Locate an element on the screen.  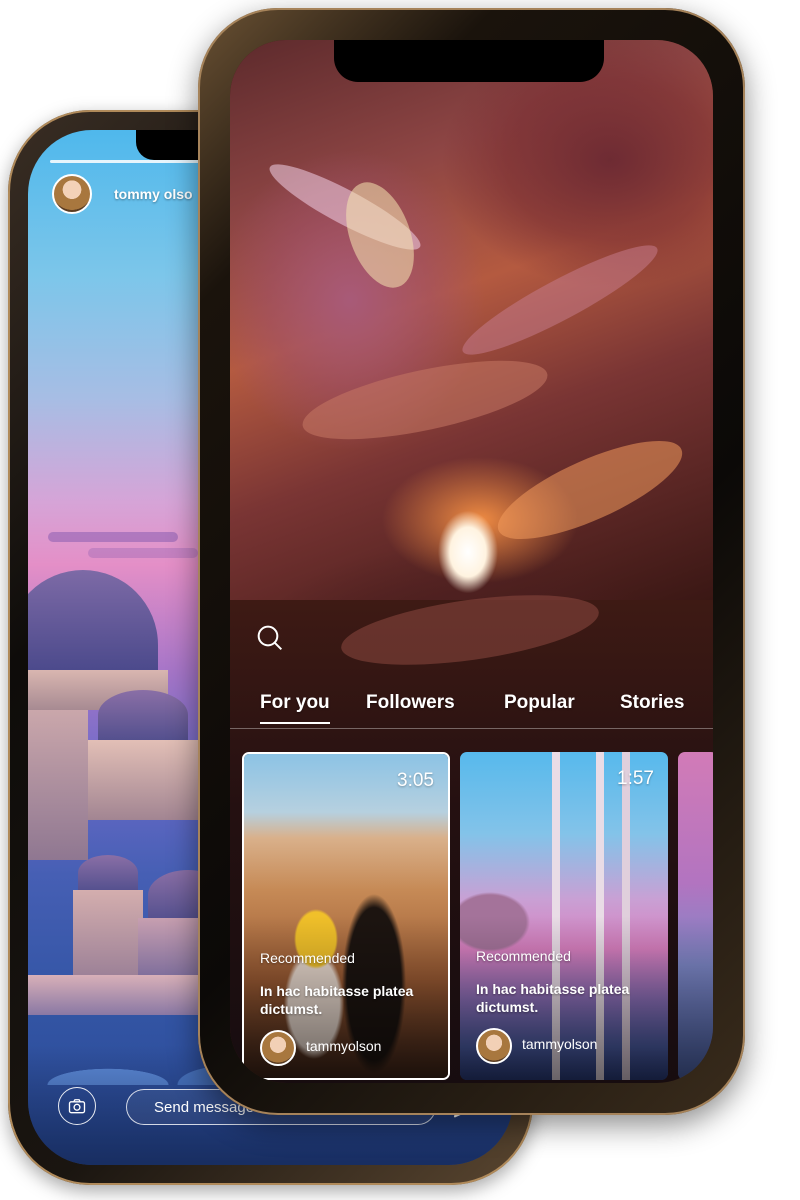
tab-for-you: For you is located at coordinates (295, 708).